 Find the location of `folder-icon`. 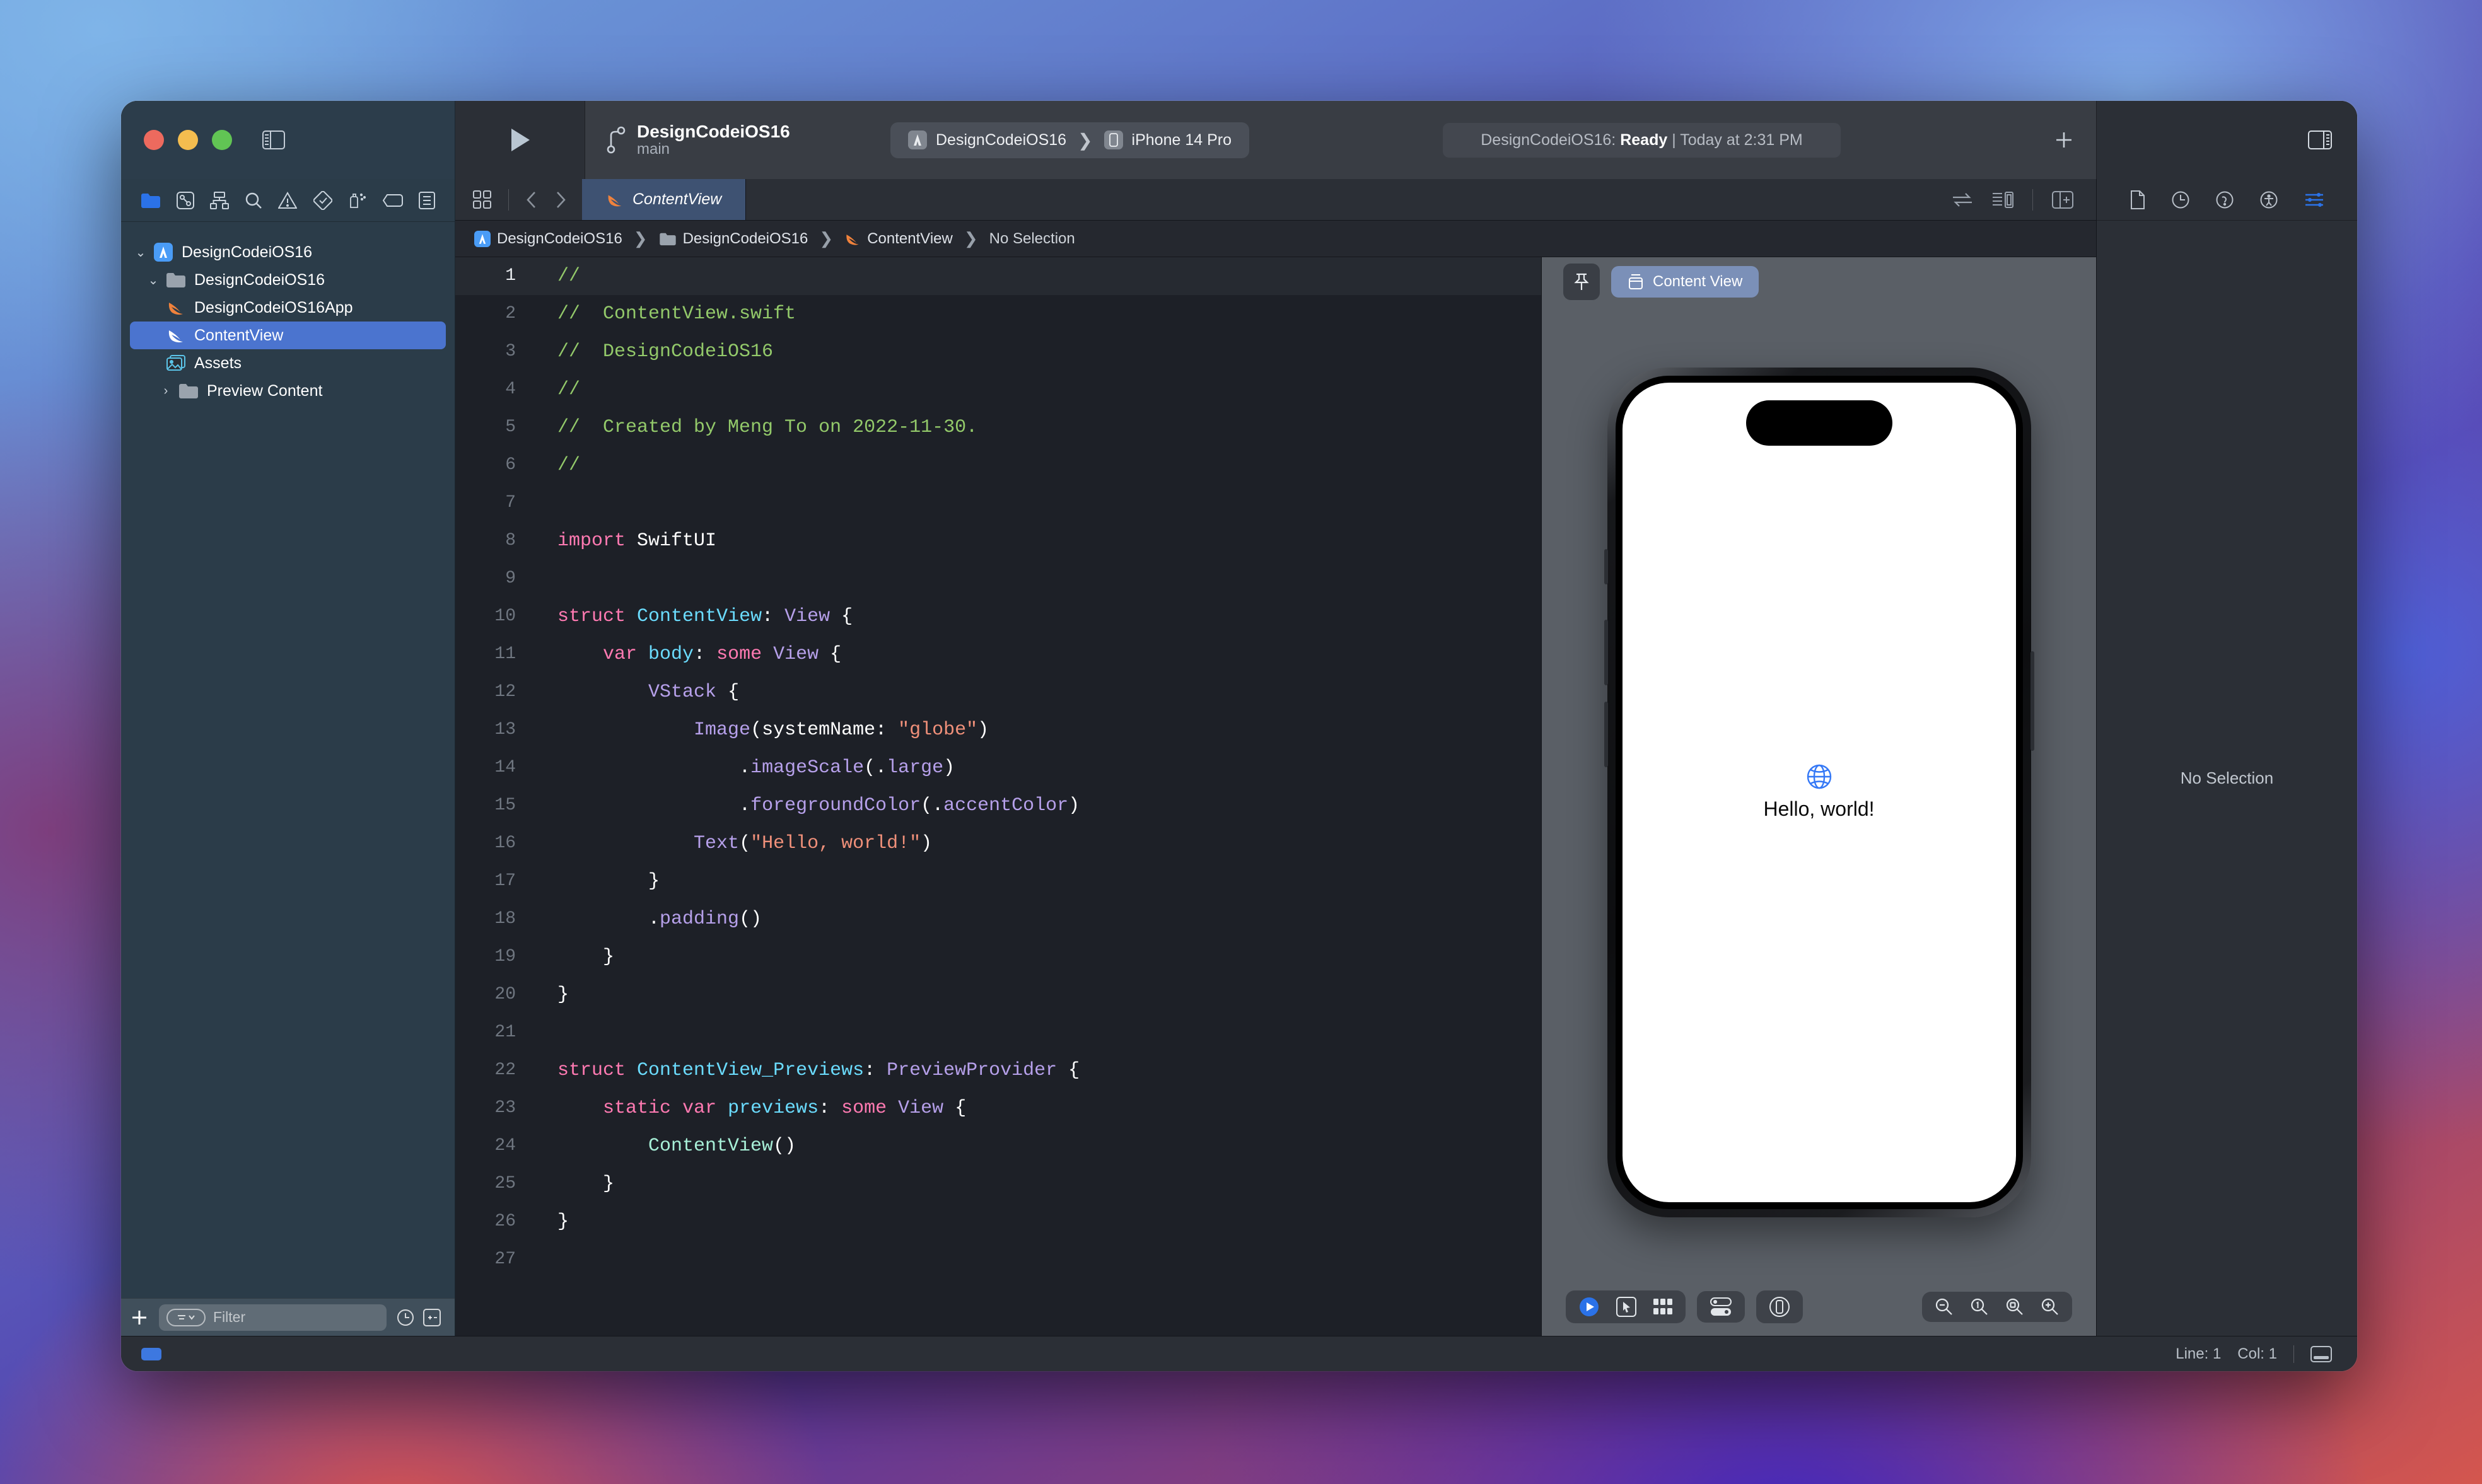

folder-icon is located at coordinates (151, 200).